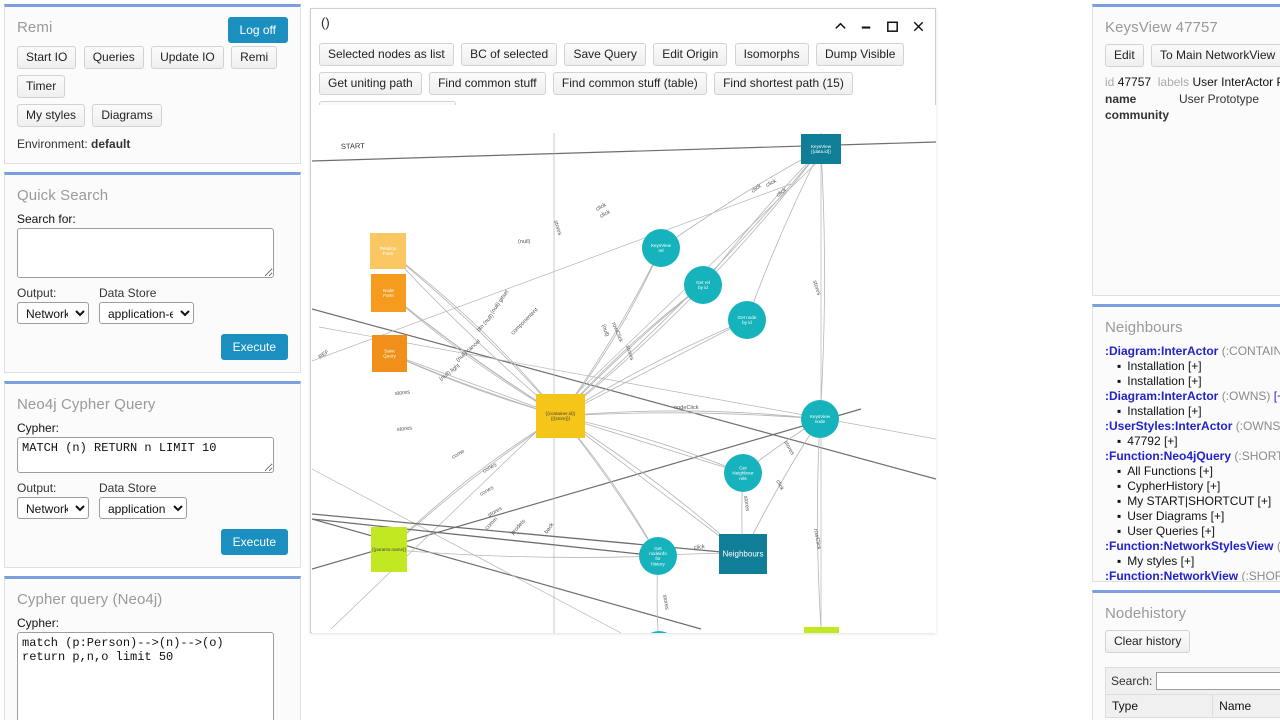  What do you see at coordinates (605, 54) in the screenshot?
I see `action-save-query: Save Query` at bounding box center [605, 54].